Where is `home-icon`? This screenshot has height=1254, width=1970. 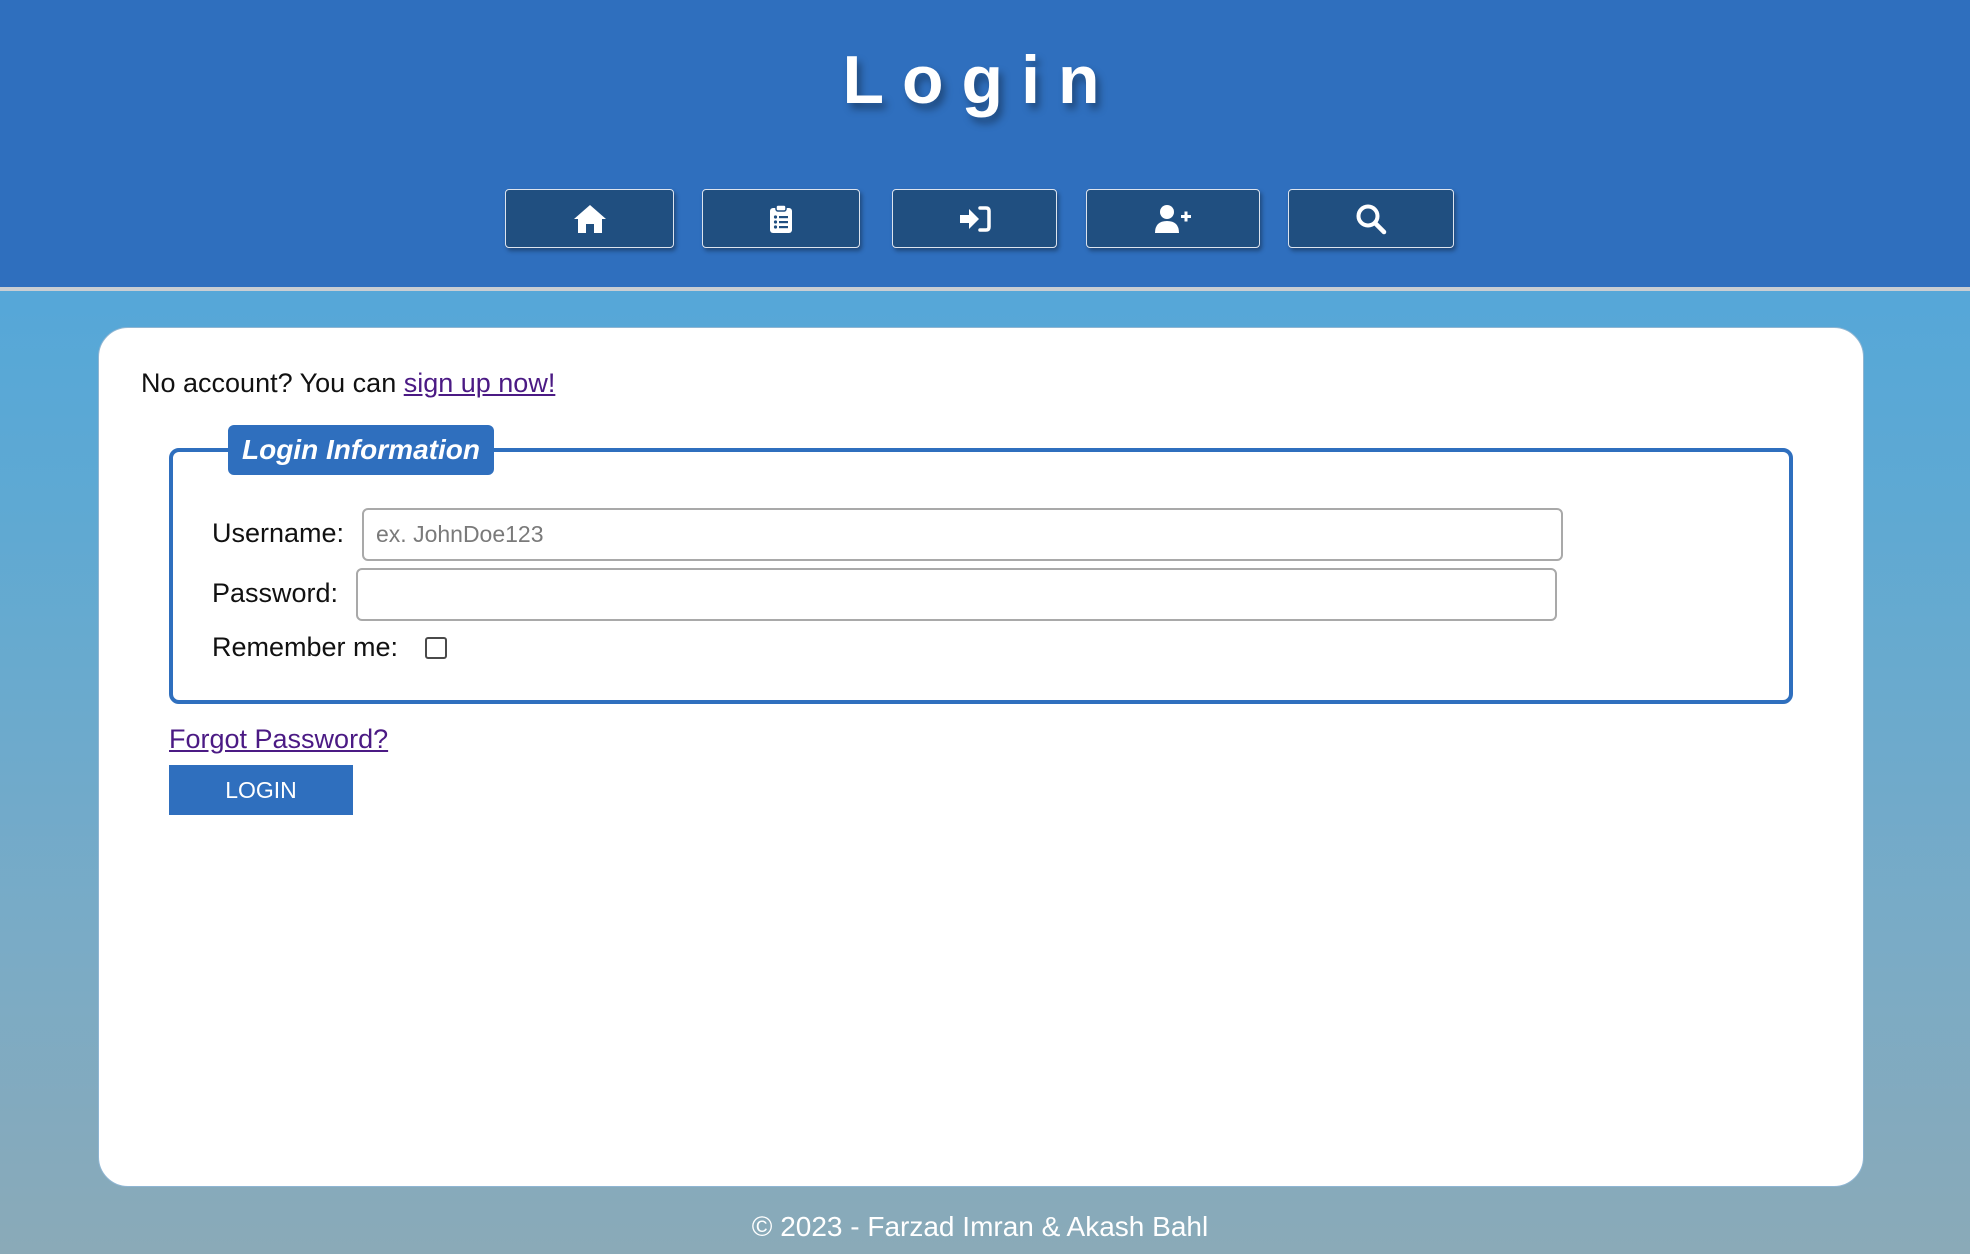 home-icon is located at coordinates (590, 219).